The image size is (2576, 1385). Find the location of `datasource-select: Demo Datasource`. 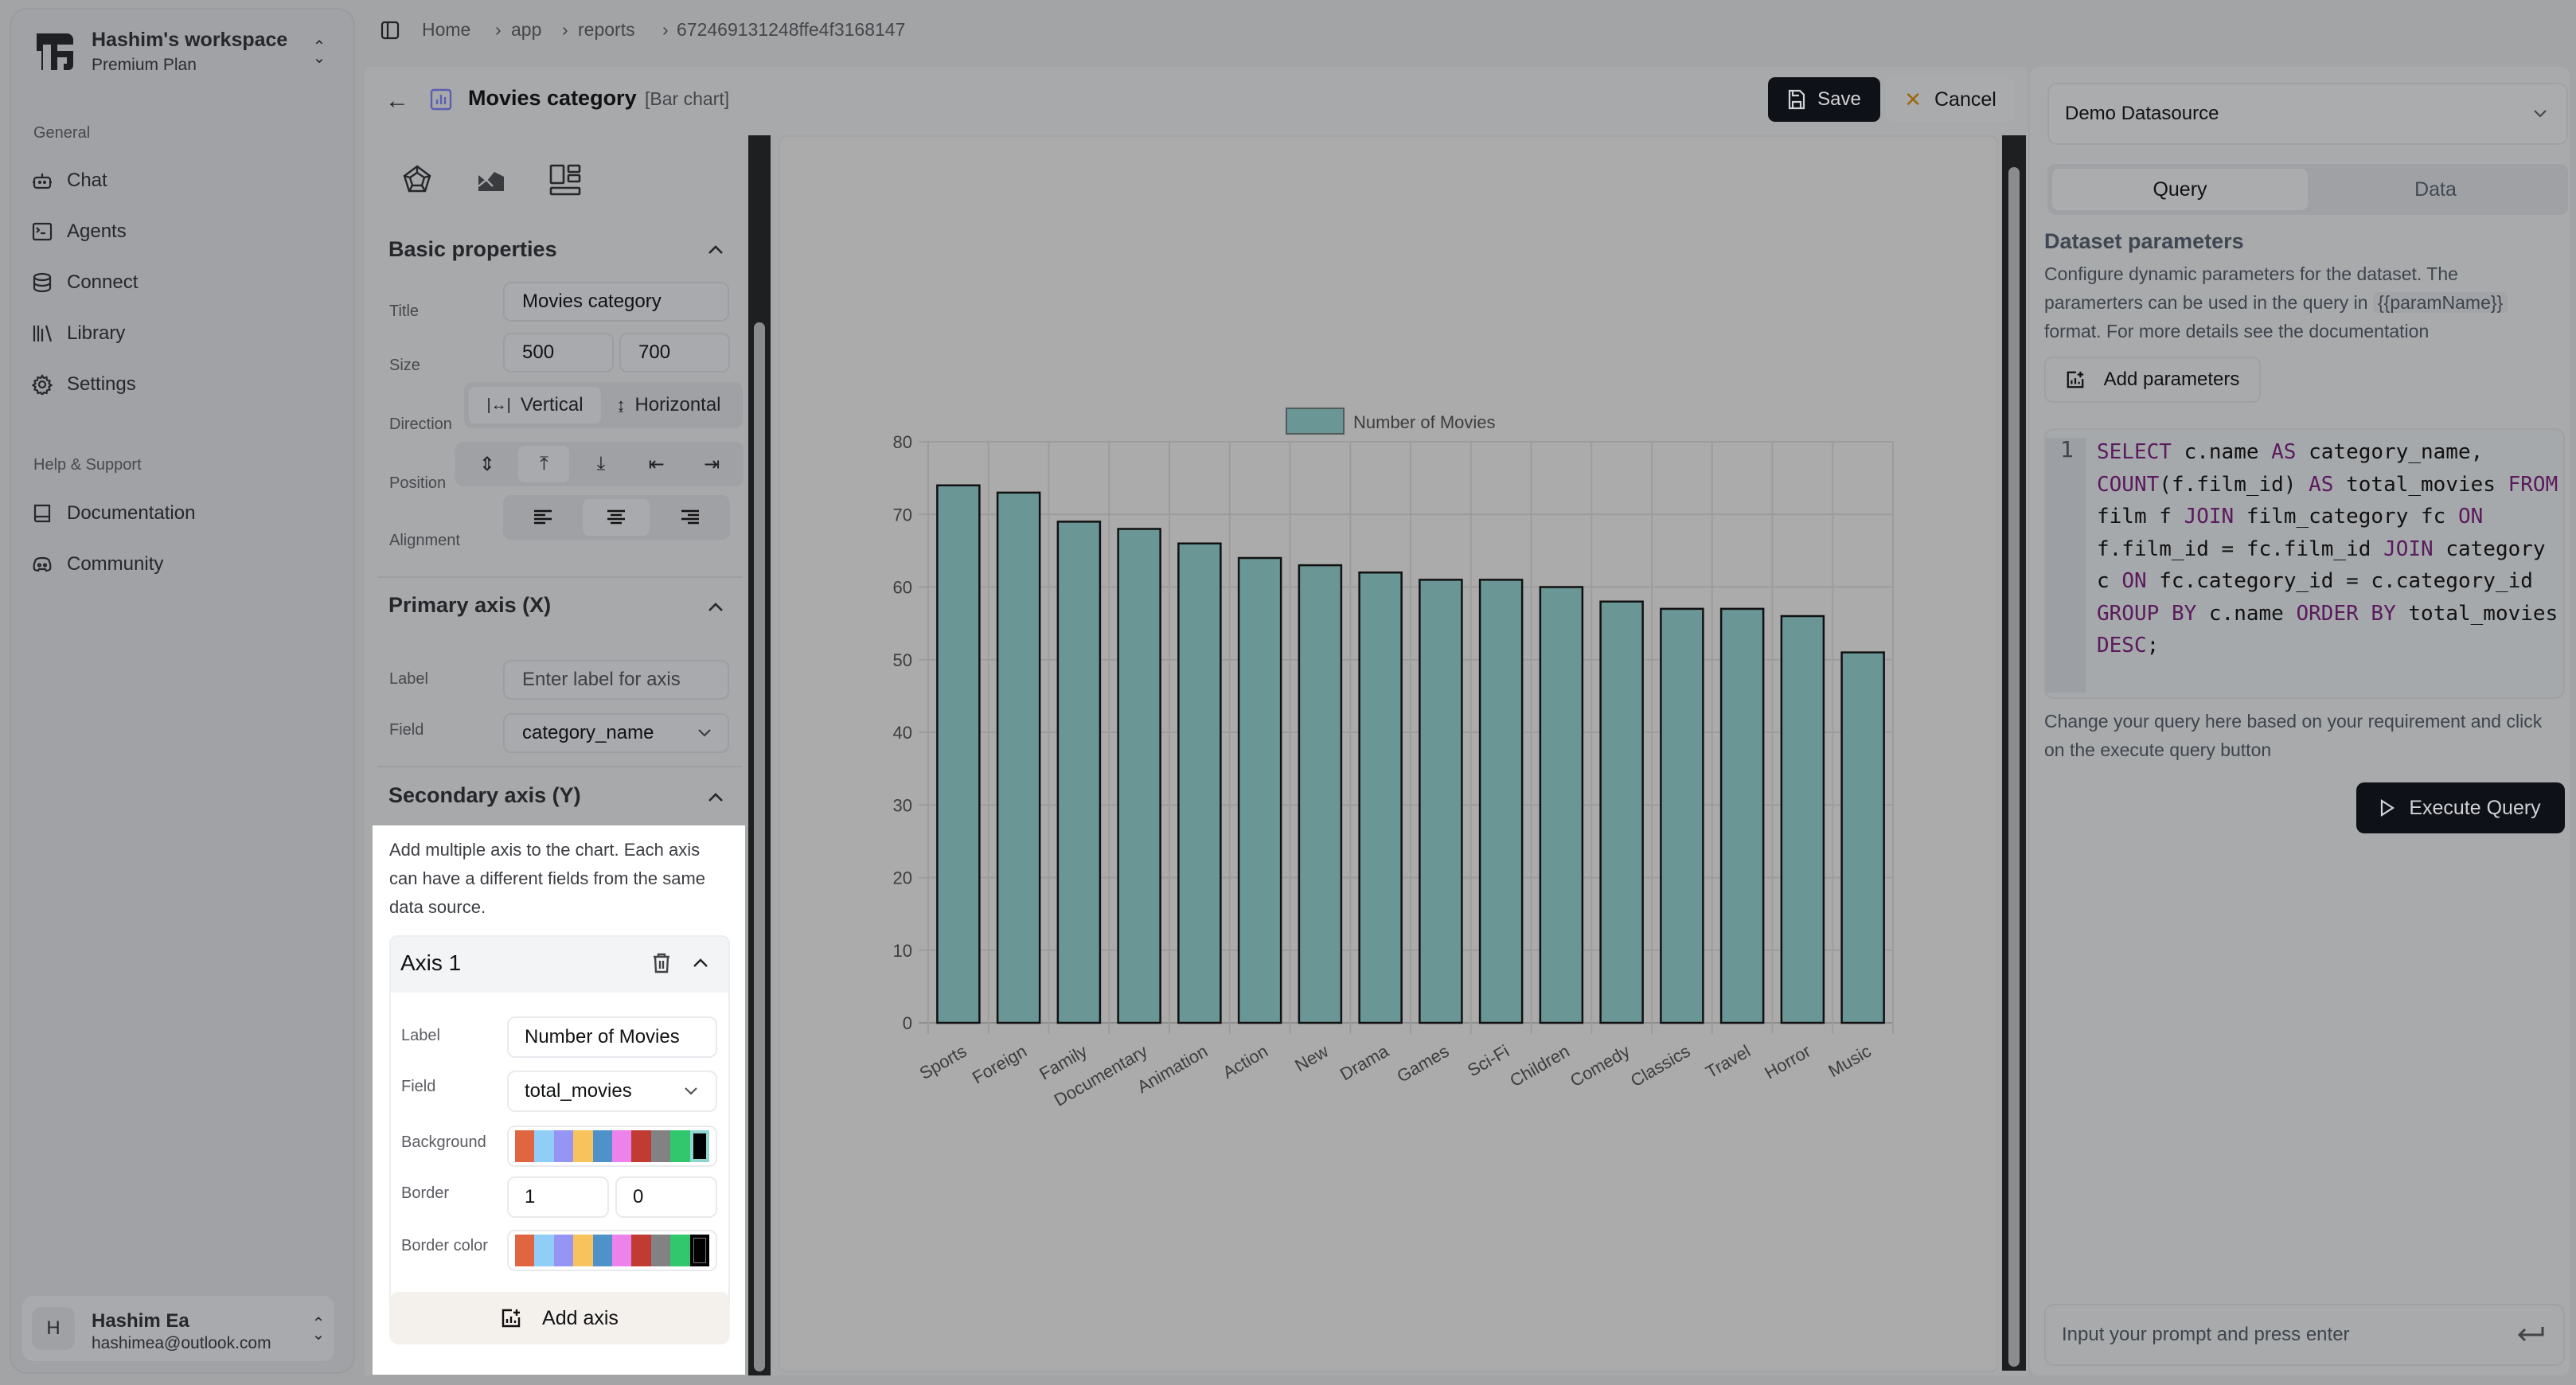

datasource-select: Demo Datasource is located at coordinates (2307, 114).